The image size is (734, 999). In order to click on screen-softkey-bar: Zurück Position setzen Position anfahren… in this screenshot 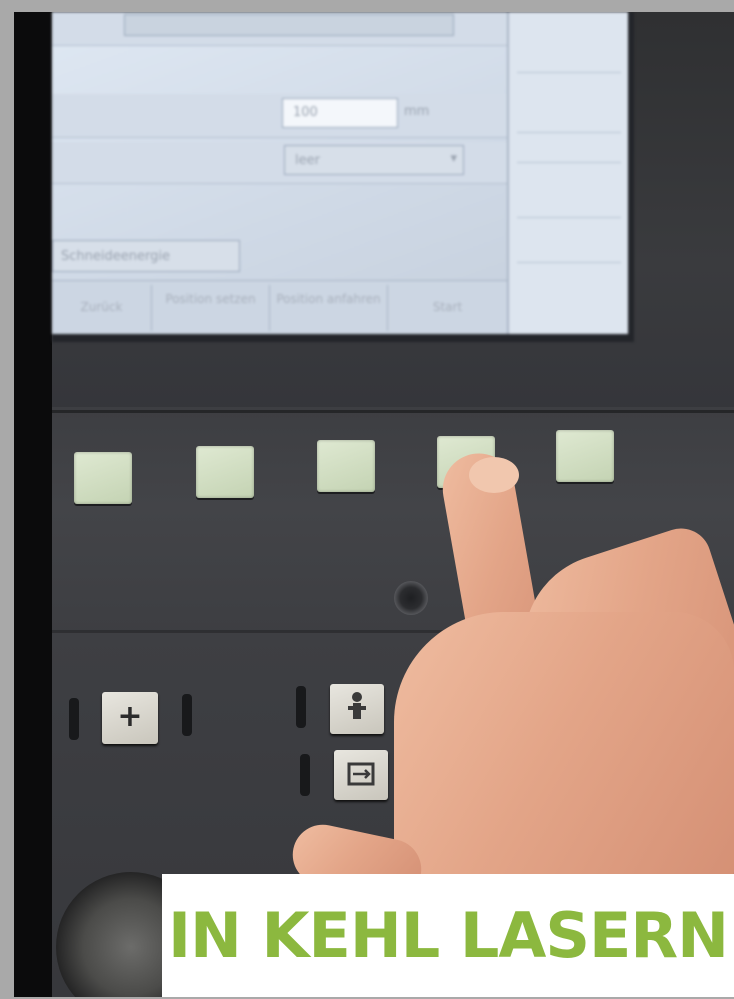, I will do `click(279, 307)`.